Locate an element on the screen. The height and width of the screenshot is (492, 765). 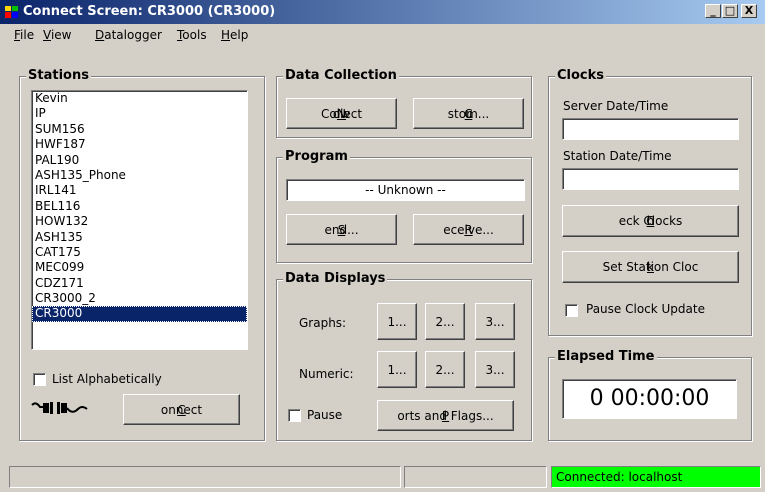
menu-help: Help is located at coordinates (234, 35).